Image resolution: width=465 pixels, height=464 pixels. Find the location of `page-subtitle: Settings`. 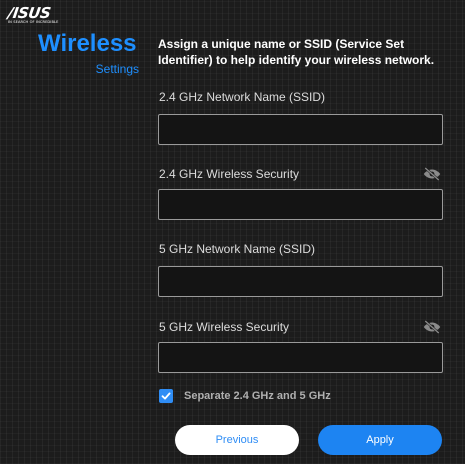

page-subtitle: Settings is located at coordinates (117, 69).